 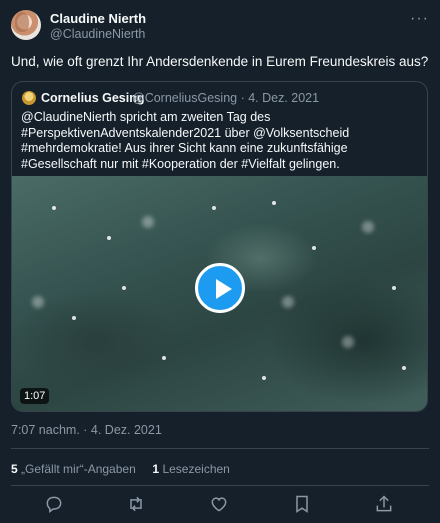 I want to click on retweet-icon, so click(x=137, y=505).